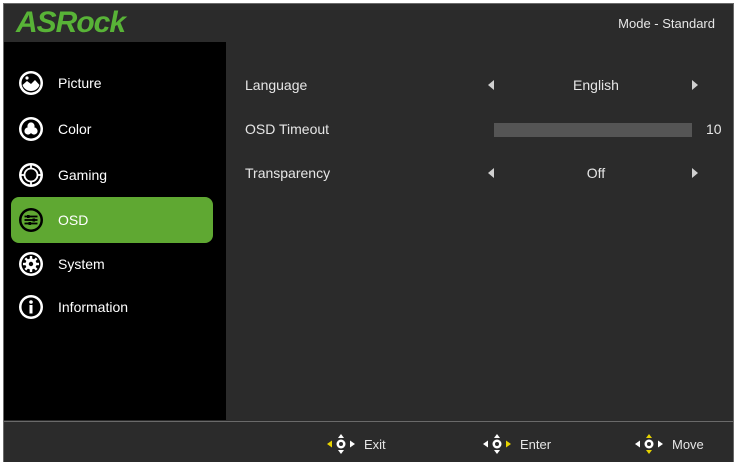  What do you see at coordinates (112, 264) in the screenshot?
I see `sidebar-item-system: System` at bounding box center [112, 264].